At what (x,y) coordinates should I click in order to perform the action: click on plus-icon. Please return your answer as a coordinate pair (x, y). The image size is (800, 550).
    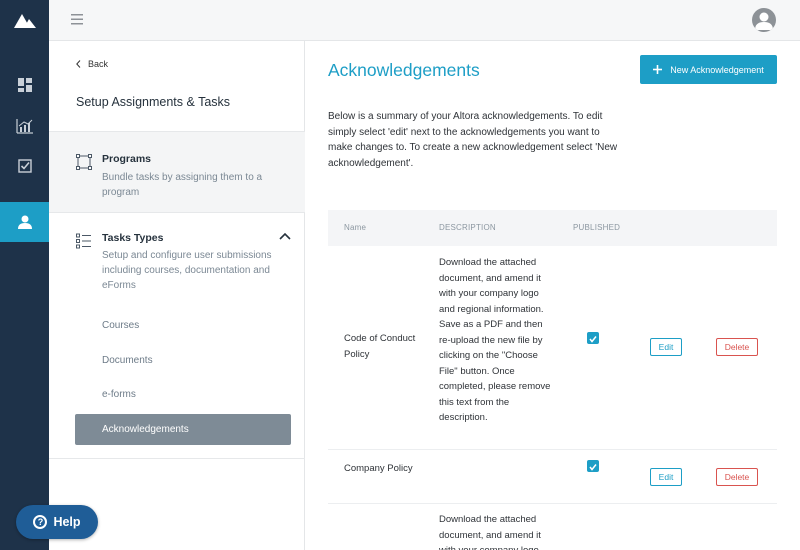
    Looking at the image, I should click on (658, 69).